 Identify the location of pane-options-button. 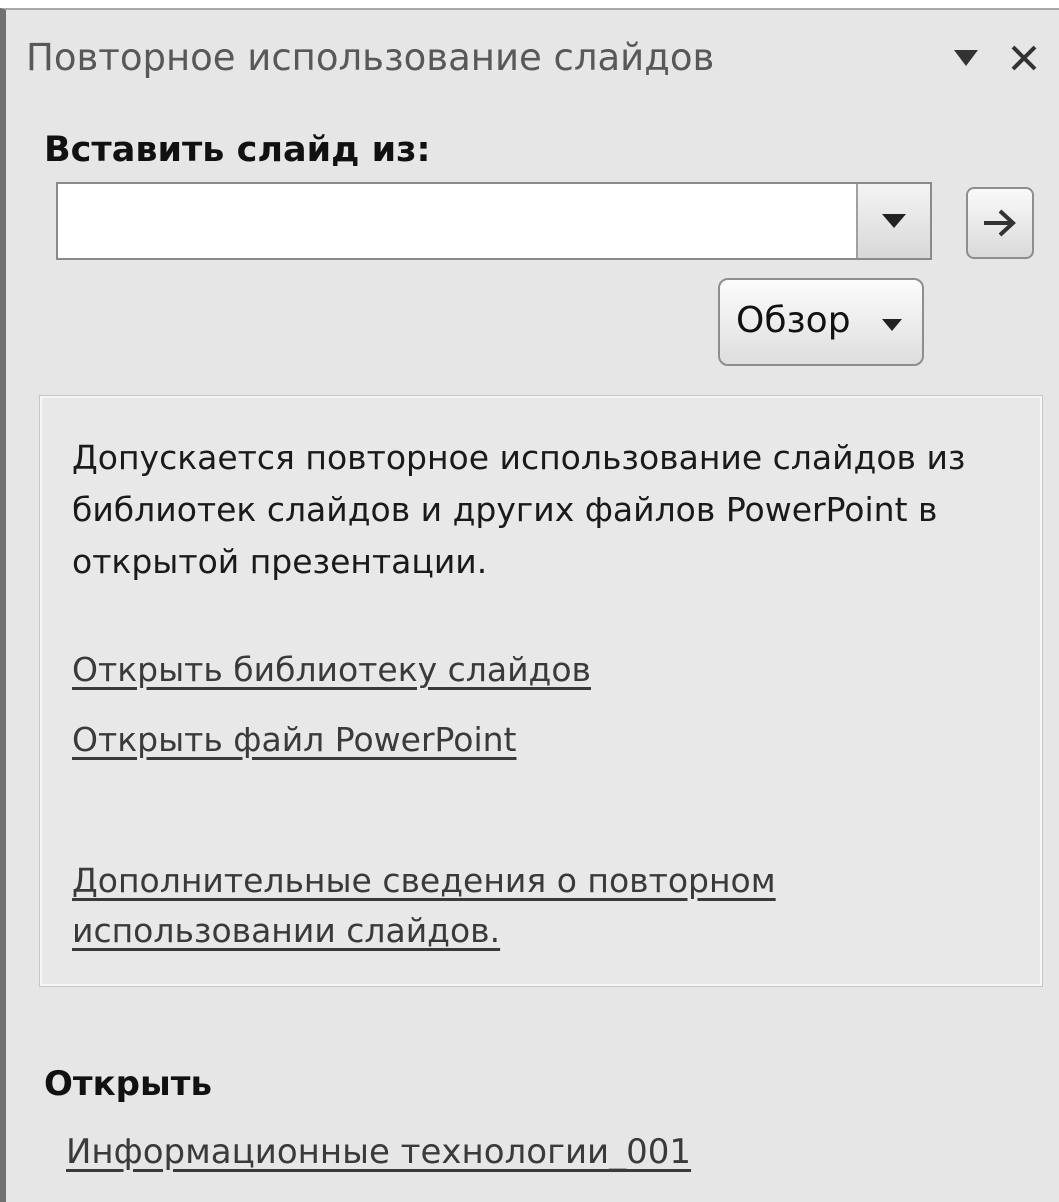
(966, 58).